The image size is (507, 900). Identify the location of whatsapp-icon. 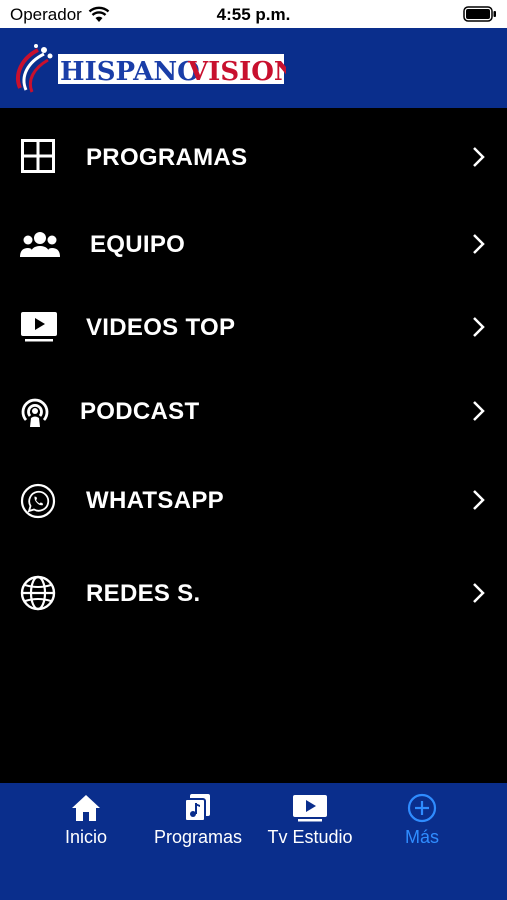
(38, 501).